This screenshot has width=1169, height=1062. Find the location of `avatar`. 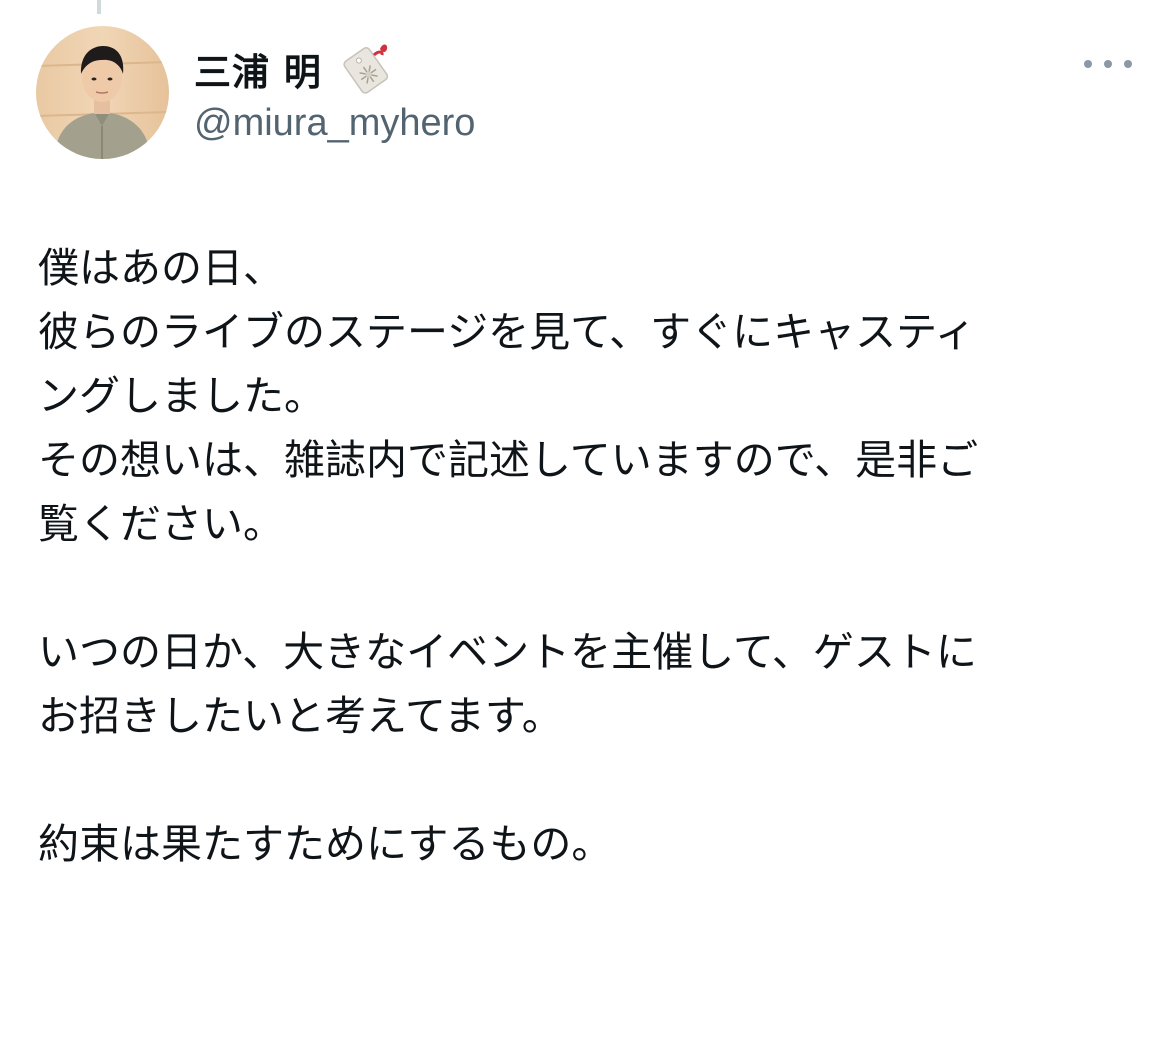

avatar is located at coordinates (102, 92).